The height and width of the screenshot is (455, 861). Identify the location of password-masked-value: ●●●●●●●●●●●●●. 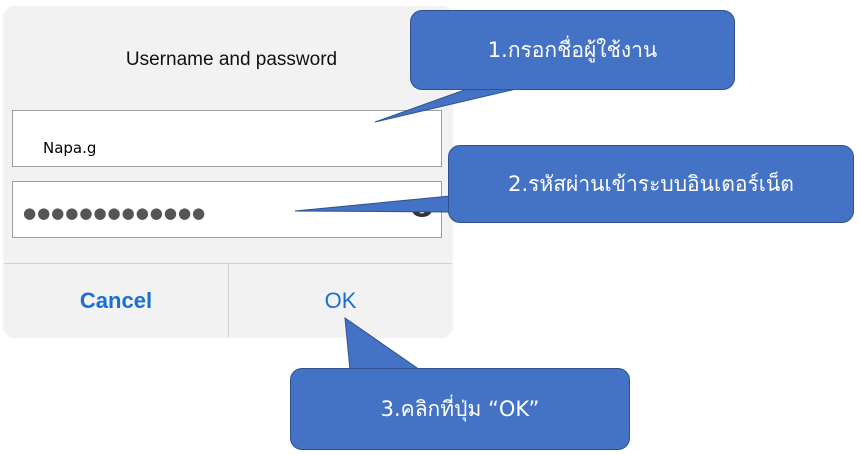
(115, 213).